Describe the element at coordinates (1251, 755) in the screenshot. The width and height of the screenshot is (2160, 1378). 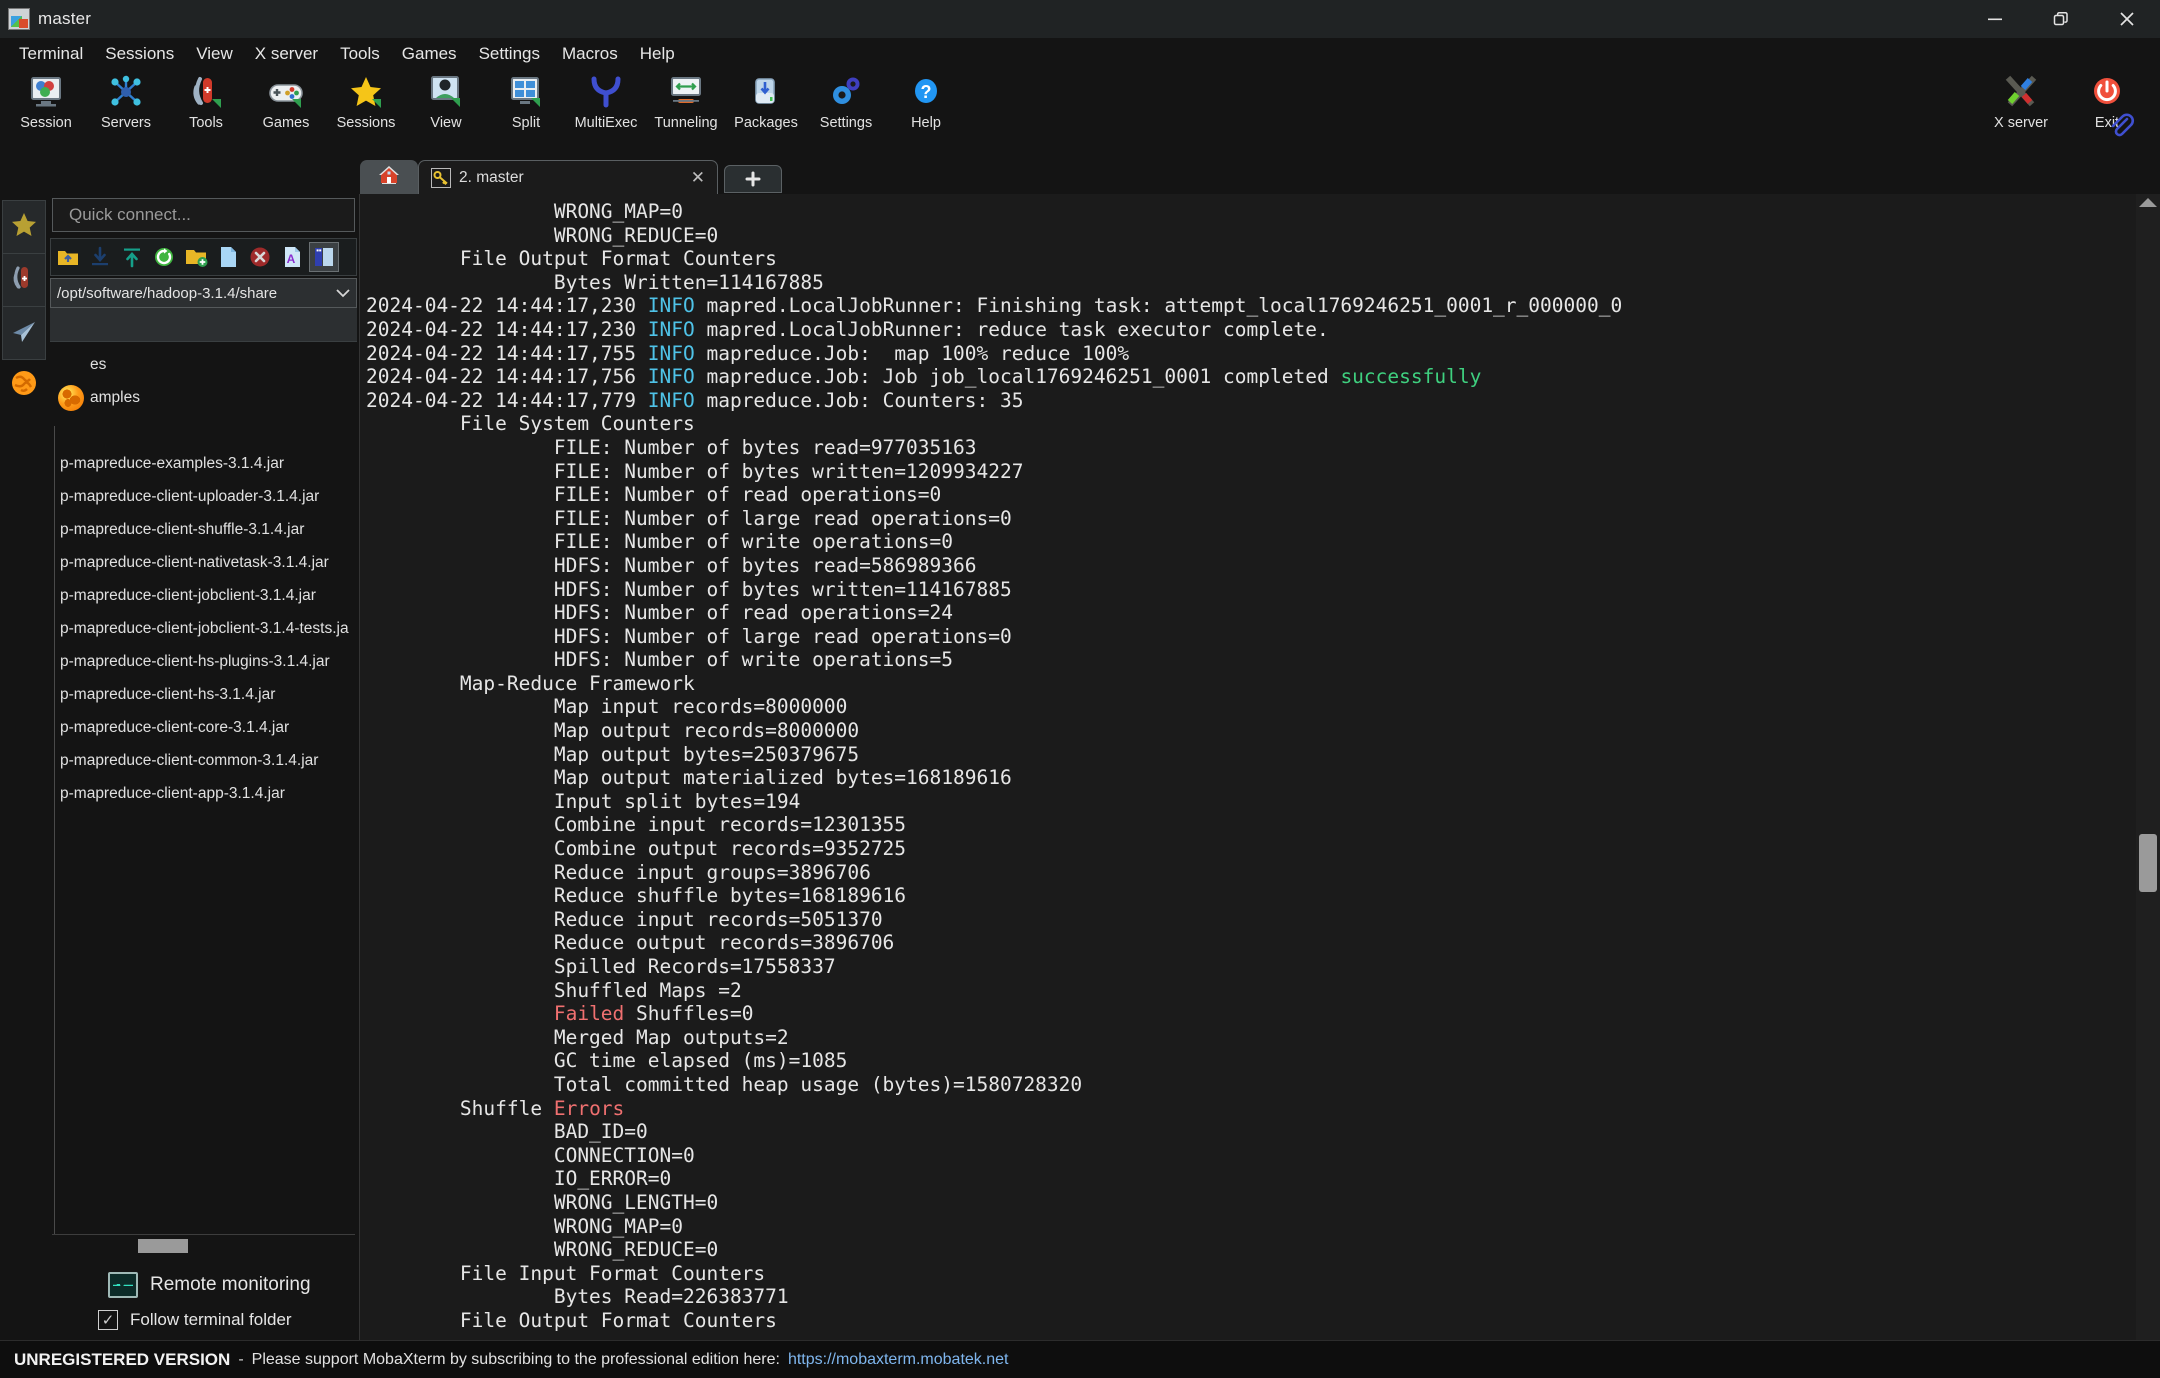
I see `terminal-line: Map output bytes=250379675` at that location.